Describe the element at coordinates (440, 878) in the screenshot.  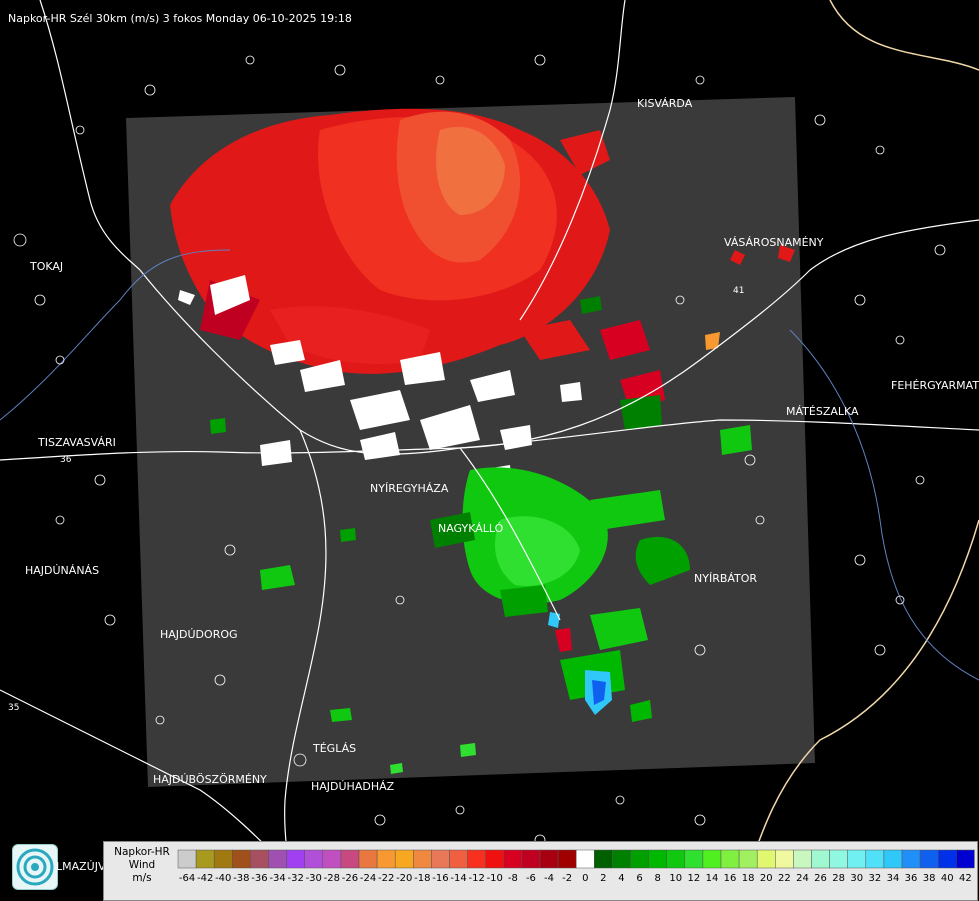
I see `legend-tick-label: -16` at that location.